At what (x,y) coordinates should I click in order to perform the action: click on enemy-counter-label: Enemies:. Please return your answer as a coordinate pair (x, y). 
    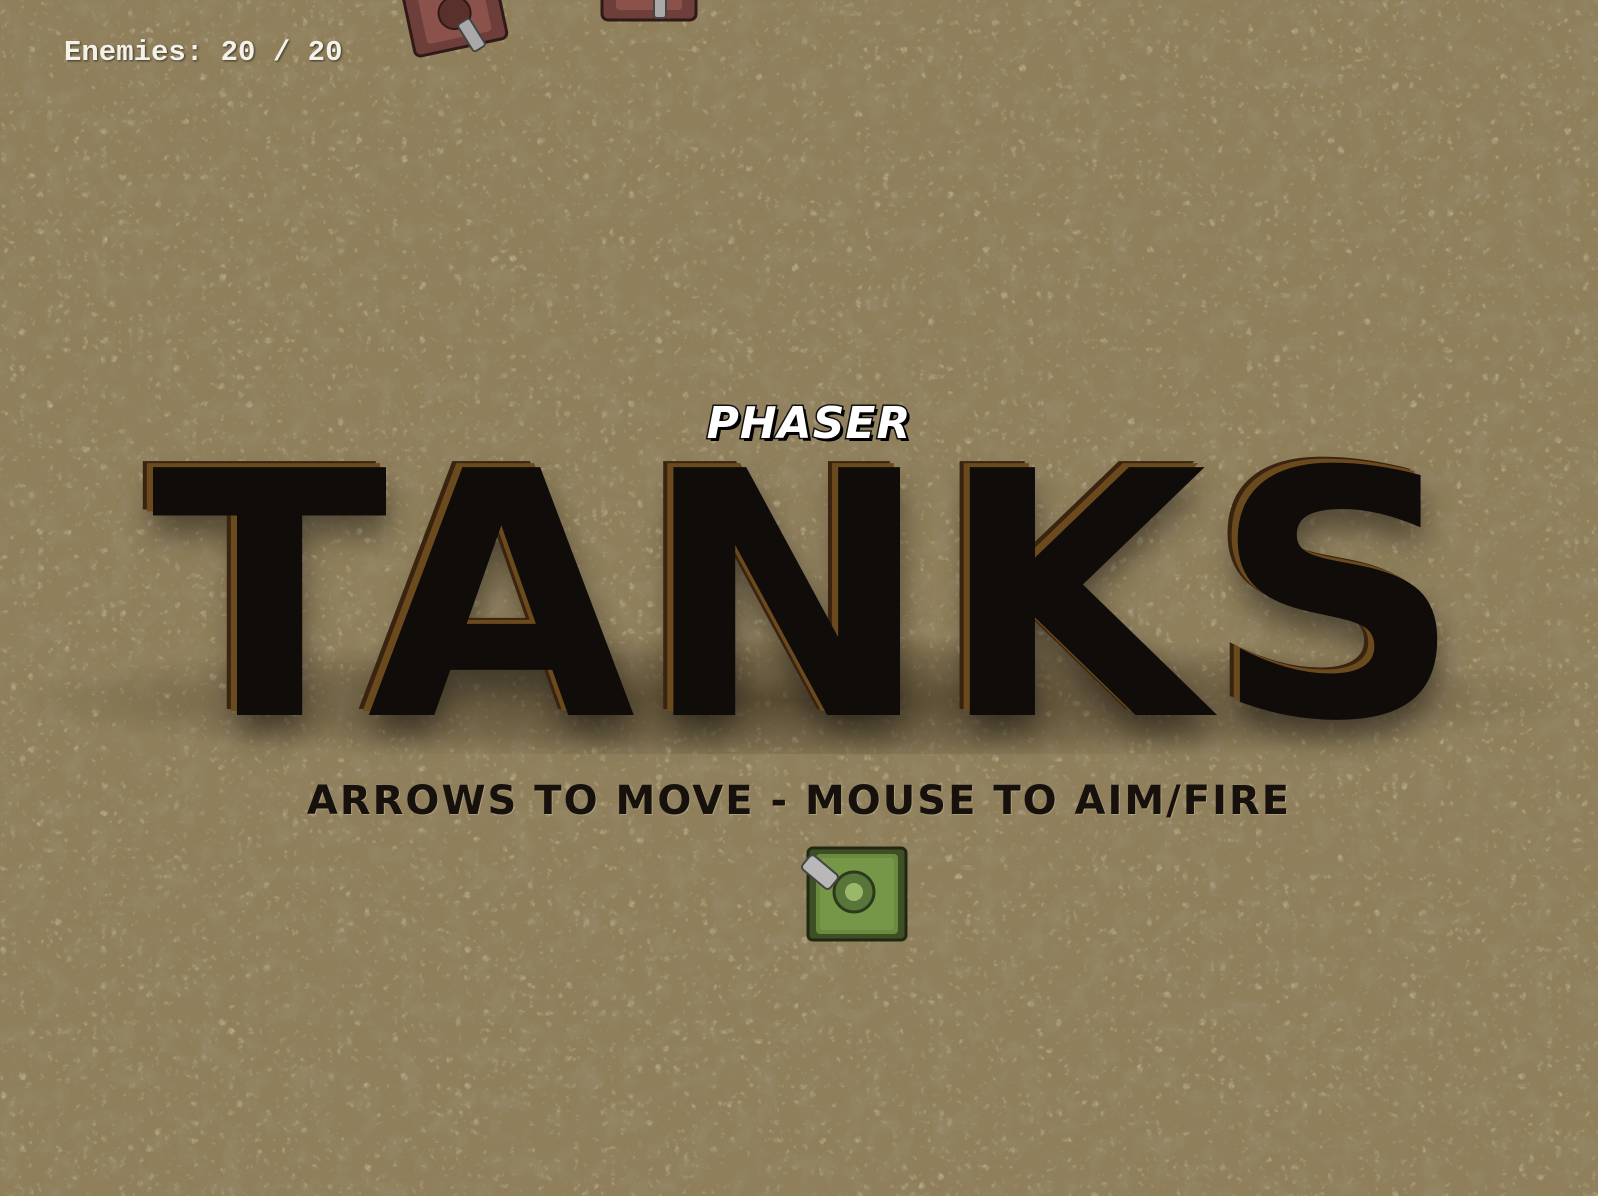
    Looking at the image, I should click on (134, 52).